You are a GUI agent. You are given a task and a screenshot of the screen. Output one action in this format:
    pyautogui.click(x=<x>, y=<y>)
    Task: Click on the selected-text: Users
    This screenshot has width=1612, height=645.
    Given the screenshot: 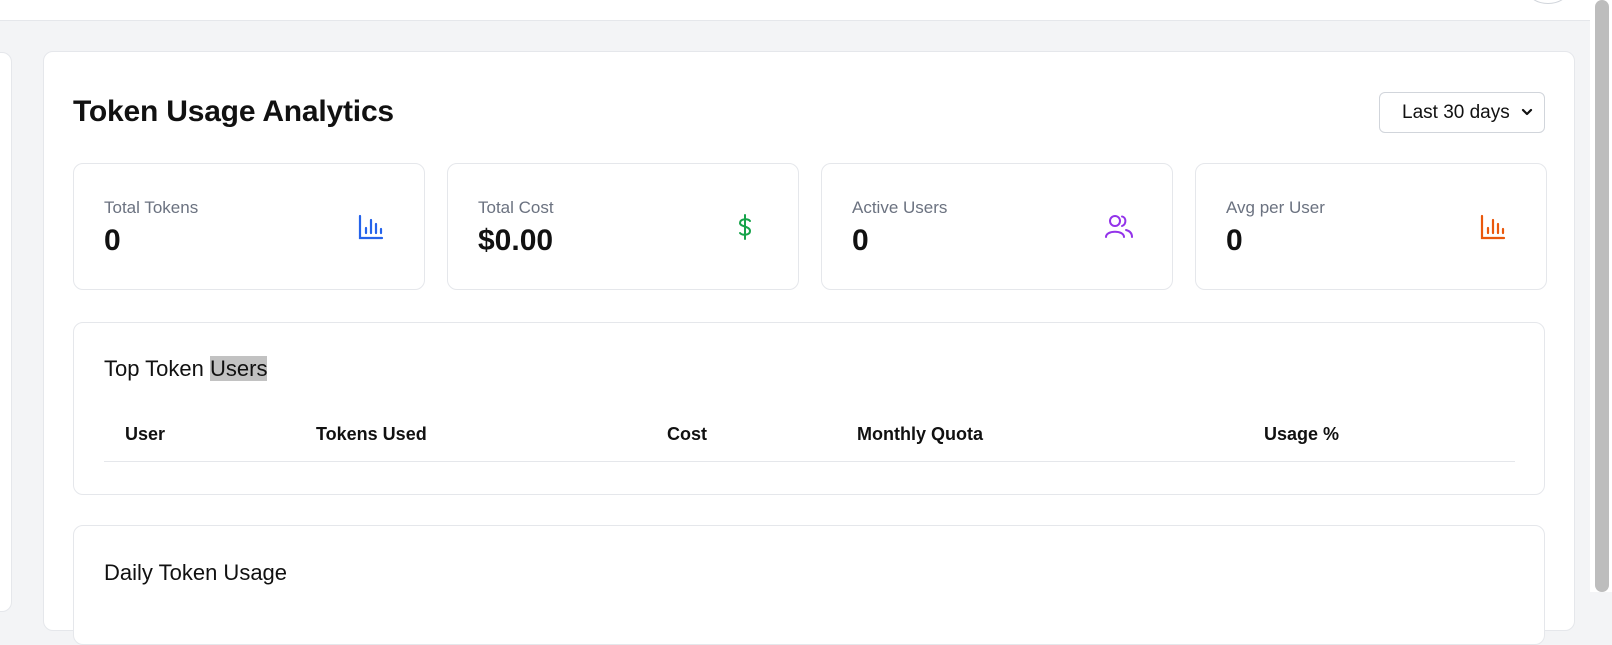 What is the action you would take?
    pyautogui.click(x=239, y=368)
    